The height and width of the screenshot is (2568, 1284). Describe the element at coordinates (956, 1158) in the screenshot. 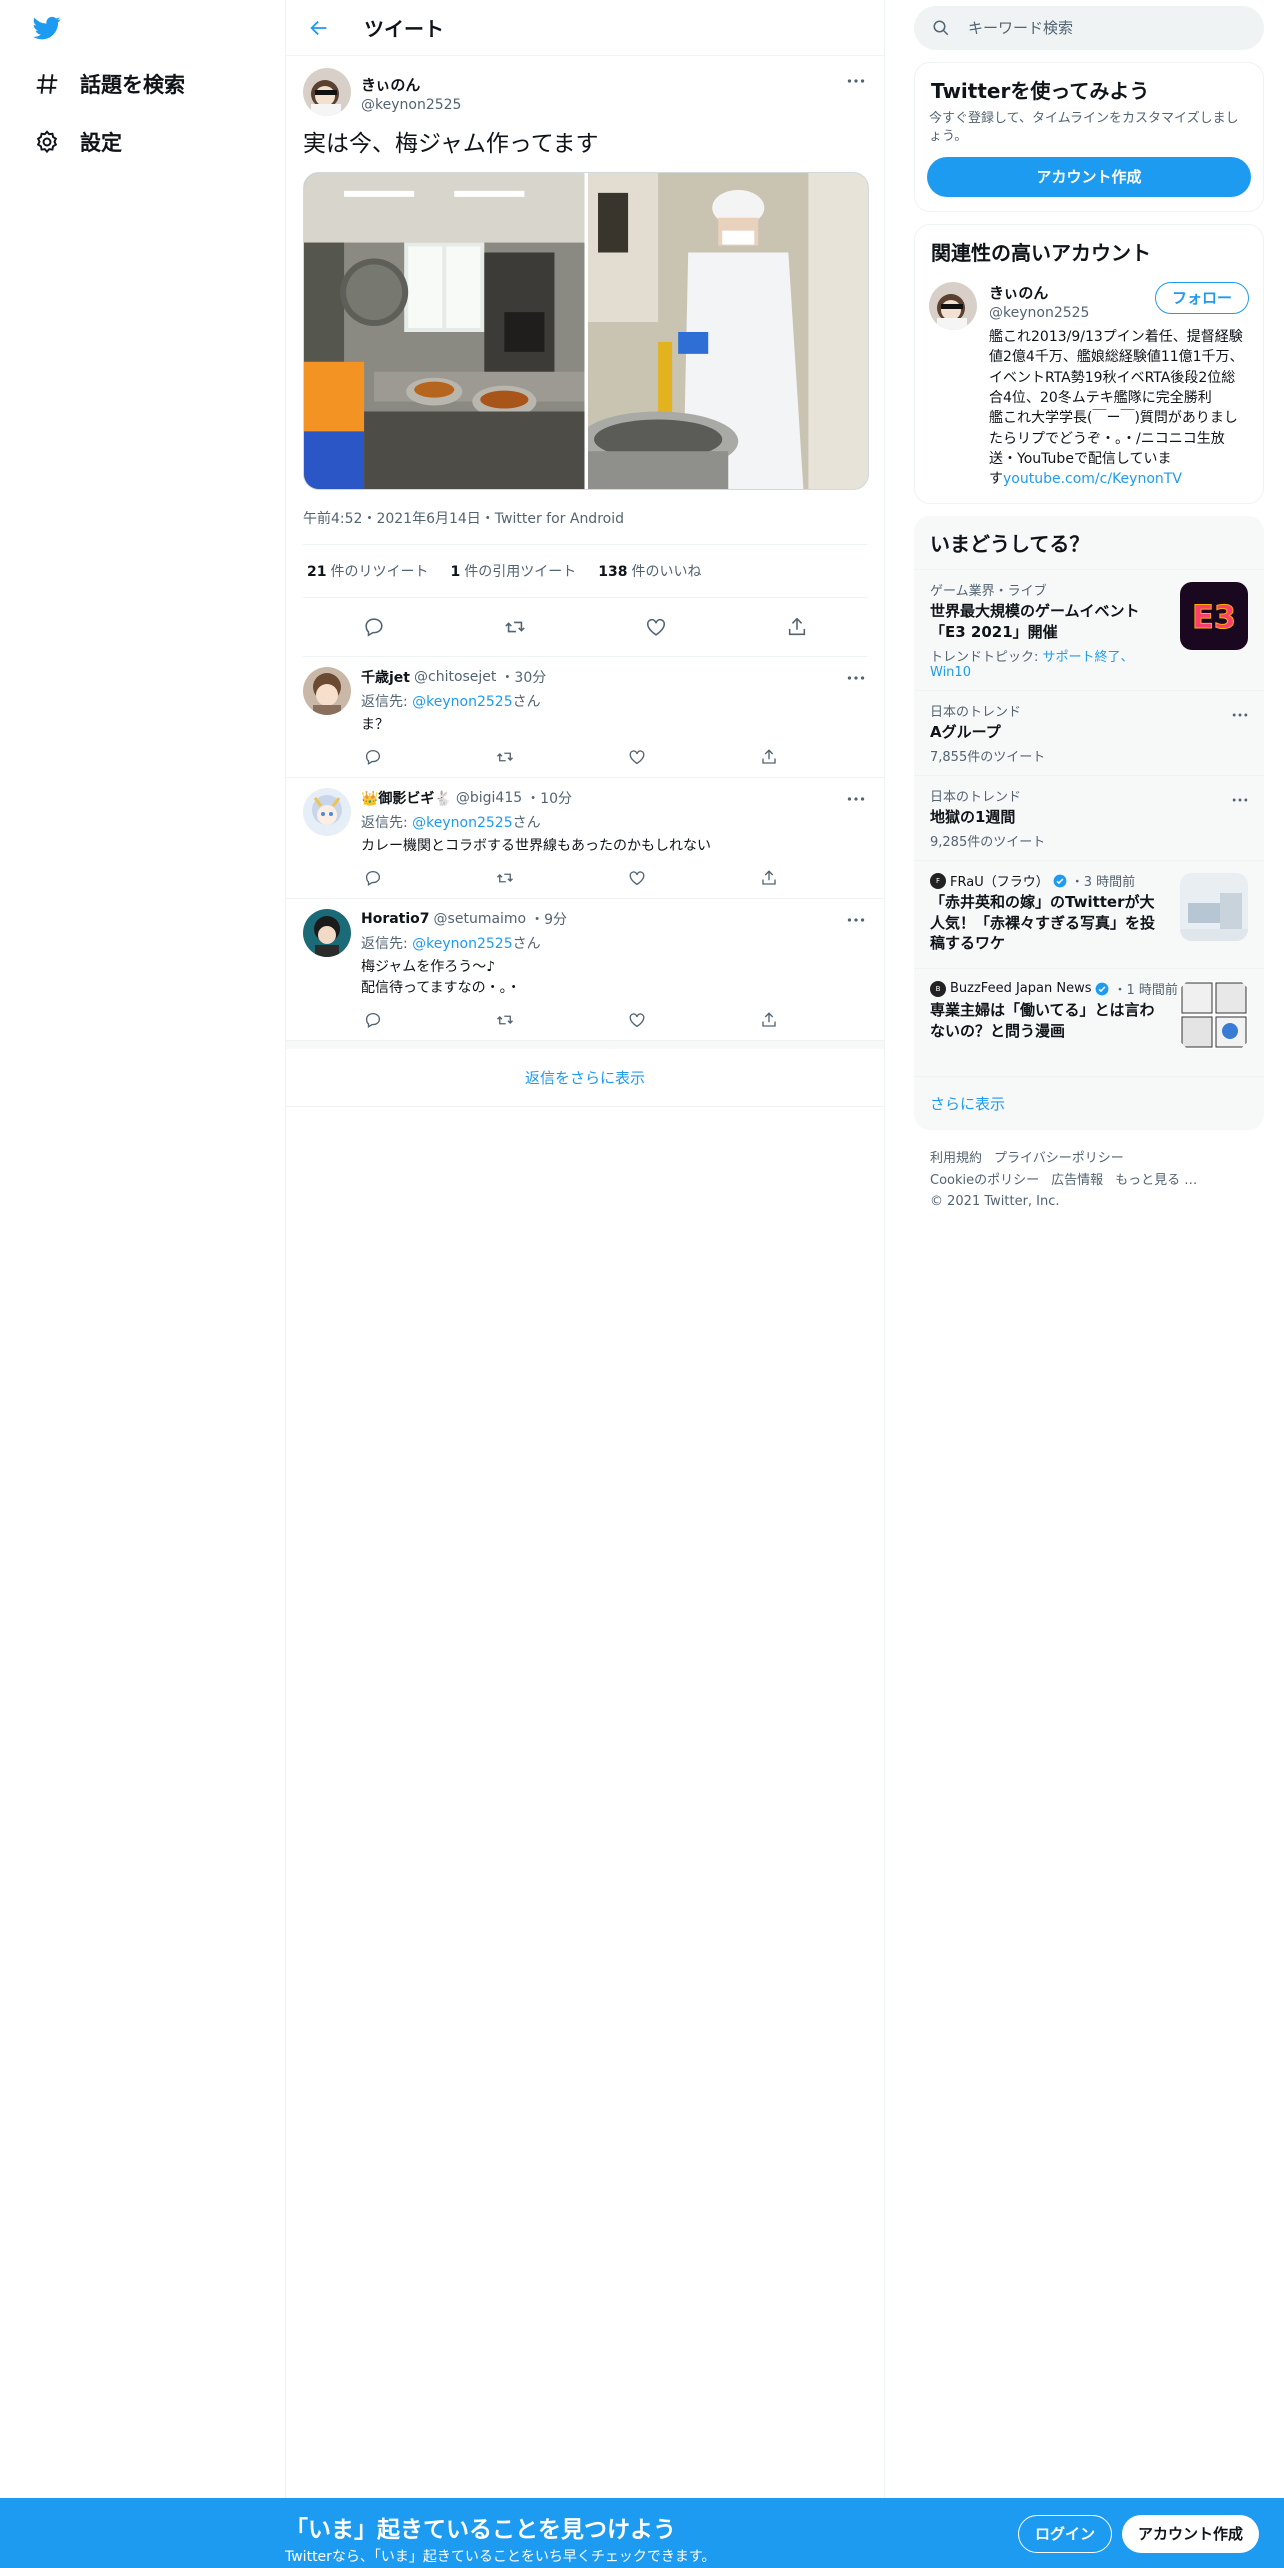

I see `footer-link-terms: 利用規約` at that location.